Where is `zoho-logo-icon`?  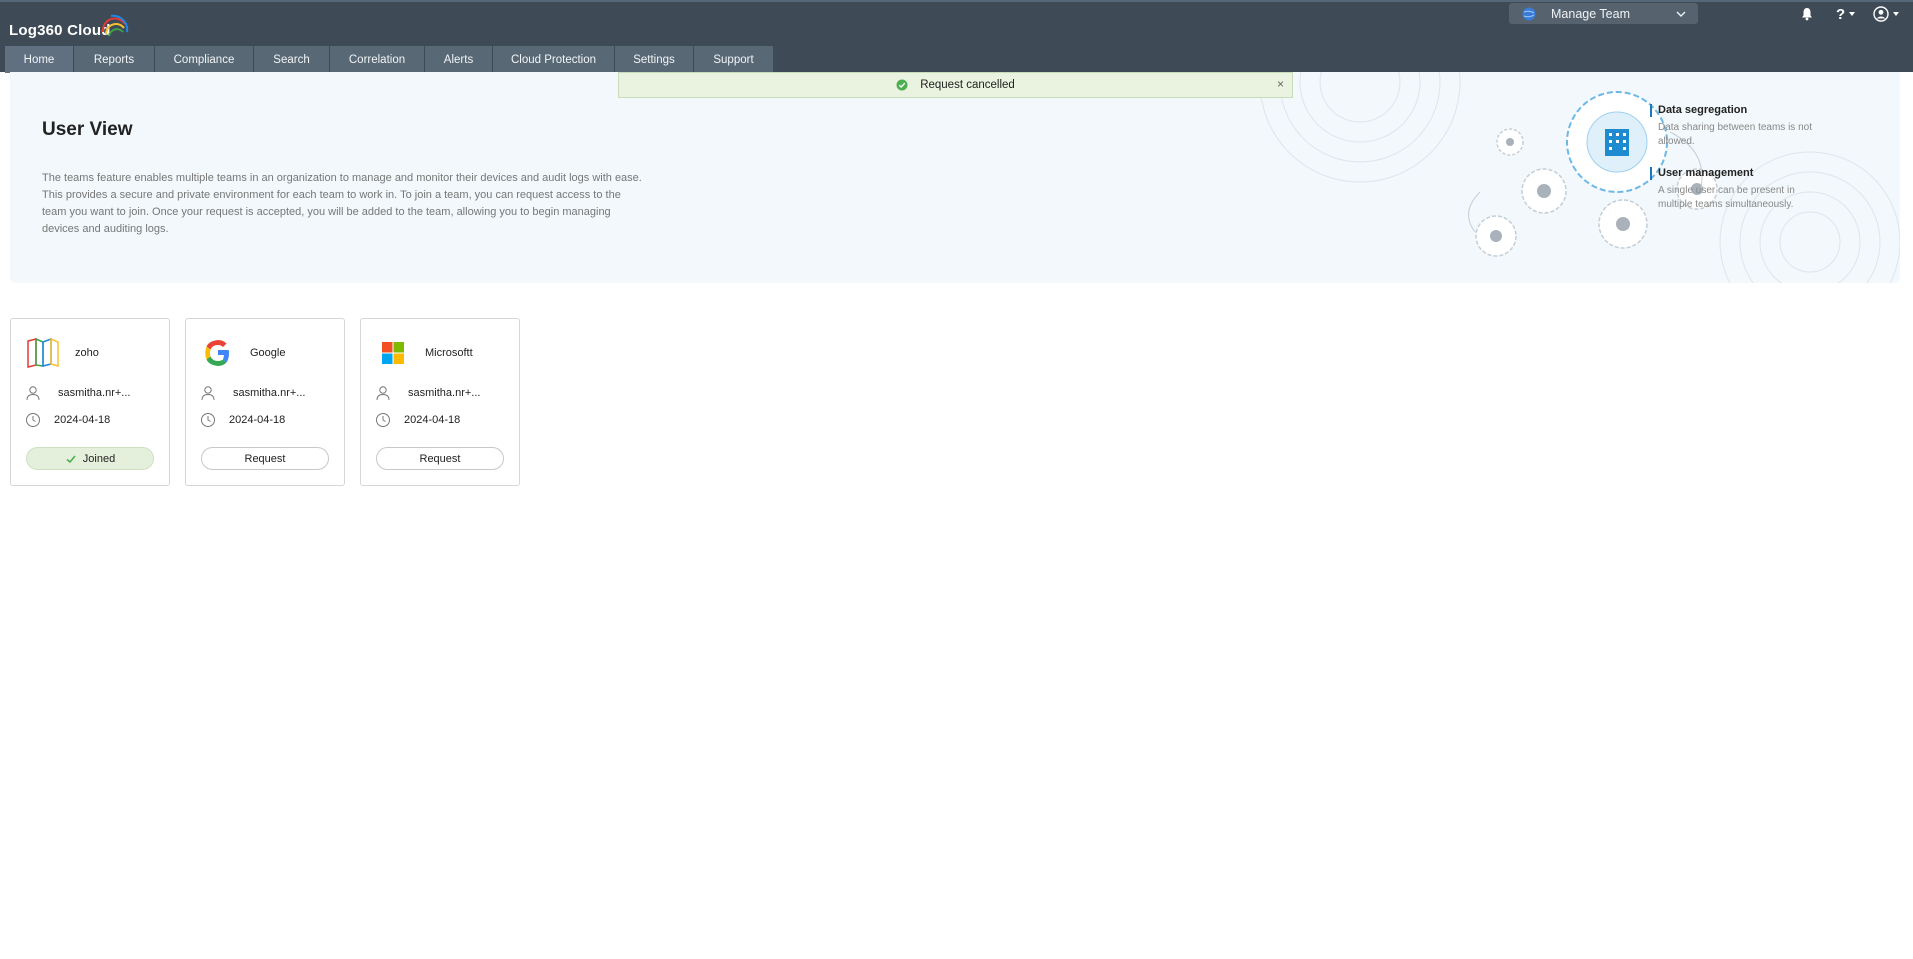
zoho-logo-icon is located at coordinates (43, 352).